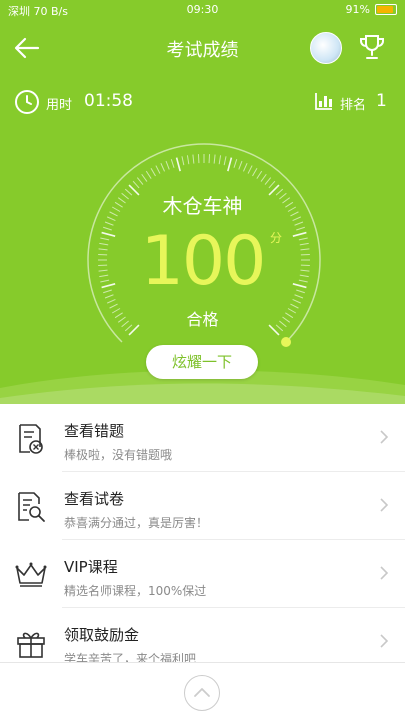  Describe the element at coordinates (386, 9) in the screenshot. I see `battery-icon` at that location.